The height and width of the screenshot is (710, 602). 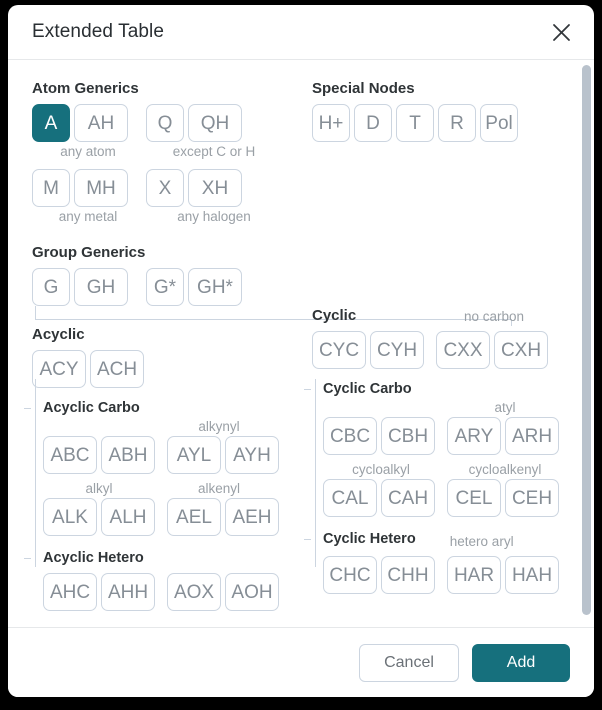 What do you see at coordinates (441, 153) in the screenshot?
I see `section-special-nodes: Special Nodes H+ D T R Pol` at bounding box center [441, 153].